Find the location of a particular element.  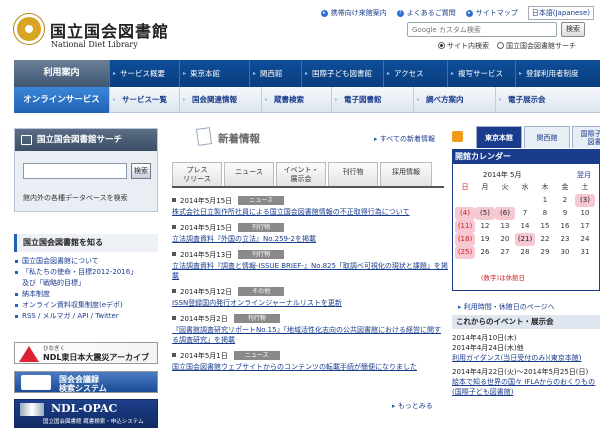

site-logo: 国立国会図書館 National Diet Library is located at coordinates (94, 31).